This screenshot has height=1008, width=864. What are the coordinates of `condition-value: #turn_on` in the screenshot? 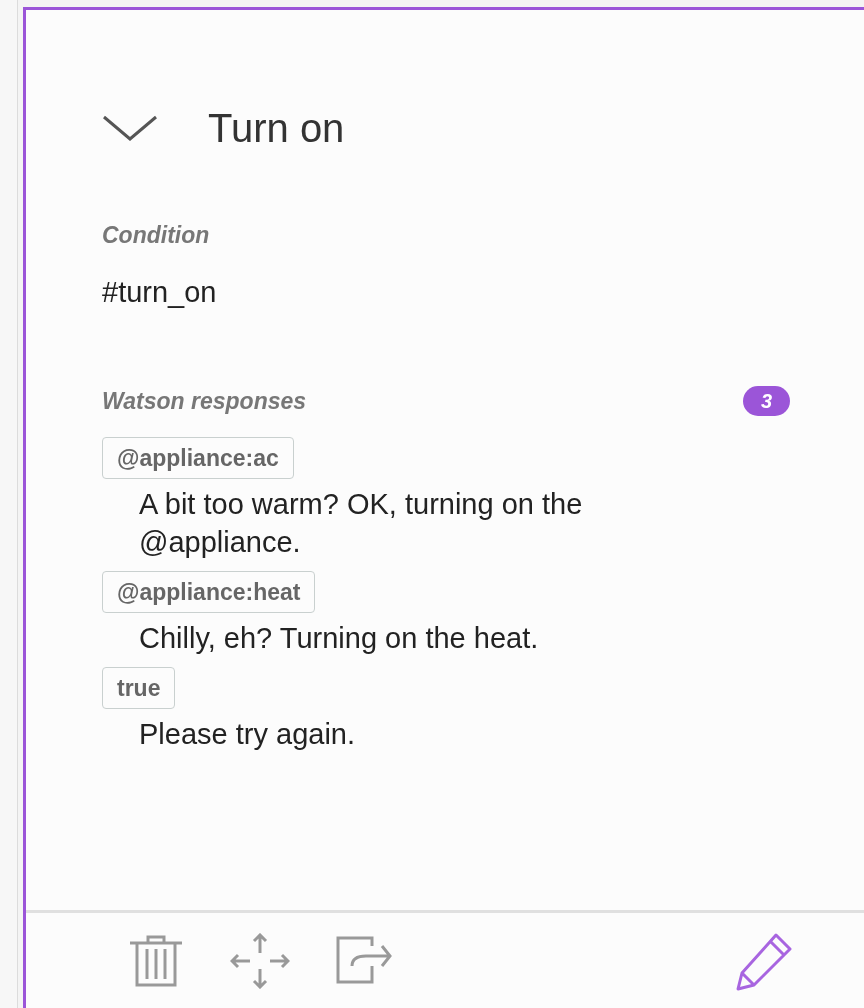 It's located at (160, 292).